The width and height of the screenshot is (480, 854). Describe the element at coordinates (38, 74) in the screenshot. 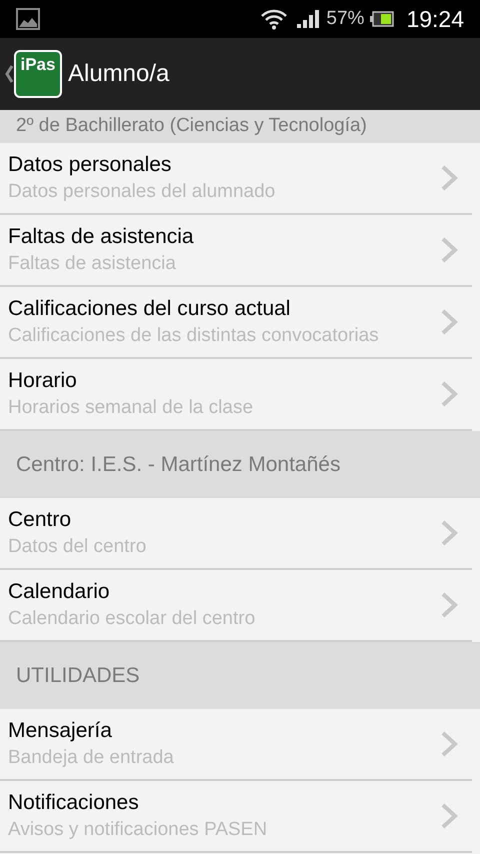

I see `app-logo: iPas` at that location.